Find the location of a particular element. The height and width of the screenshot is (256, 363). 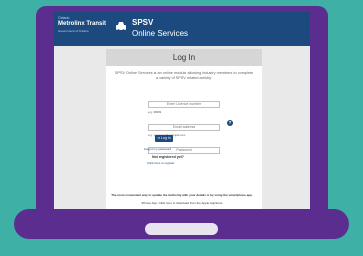

forgot-password-link: Forgot my password is located at coordinates (157, 149).